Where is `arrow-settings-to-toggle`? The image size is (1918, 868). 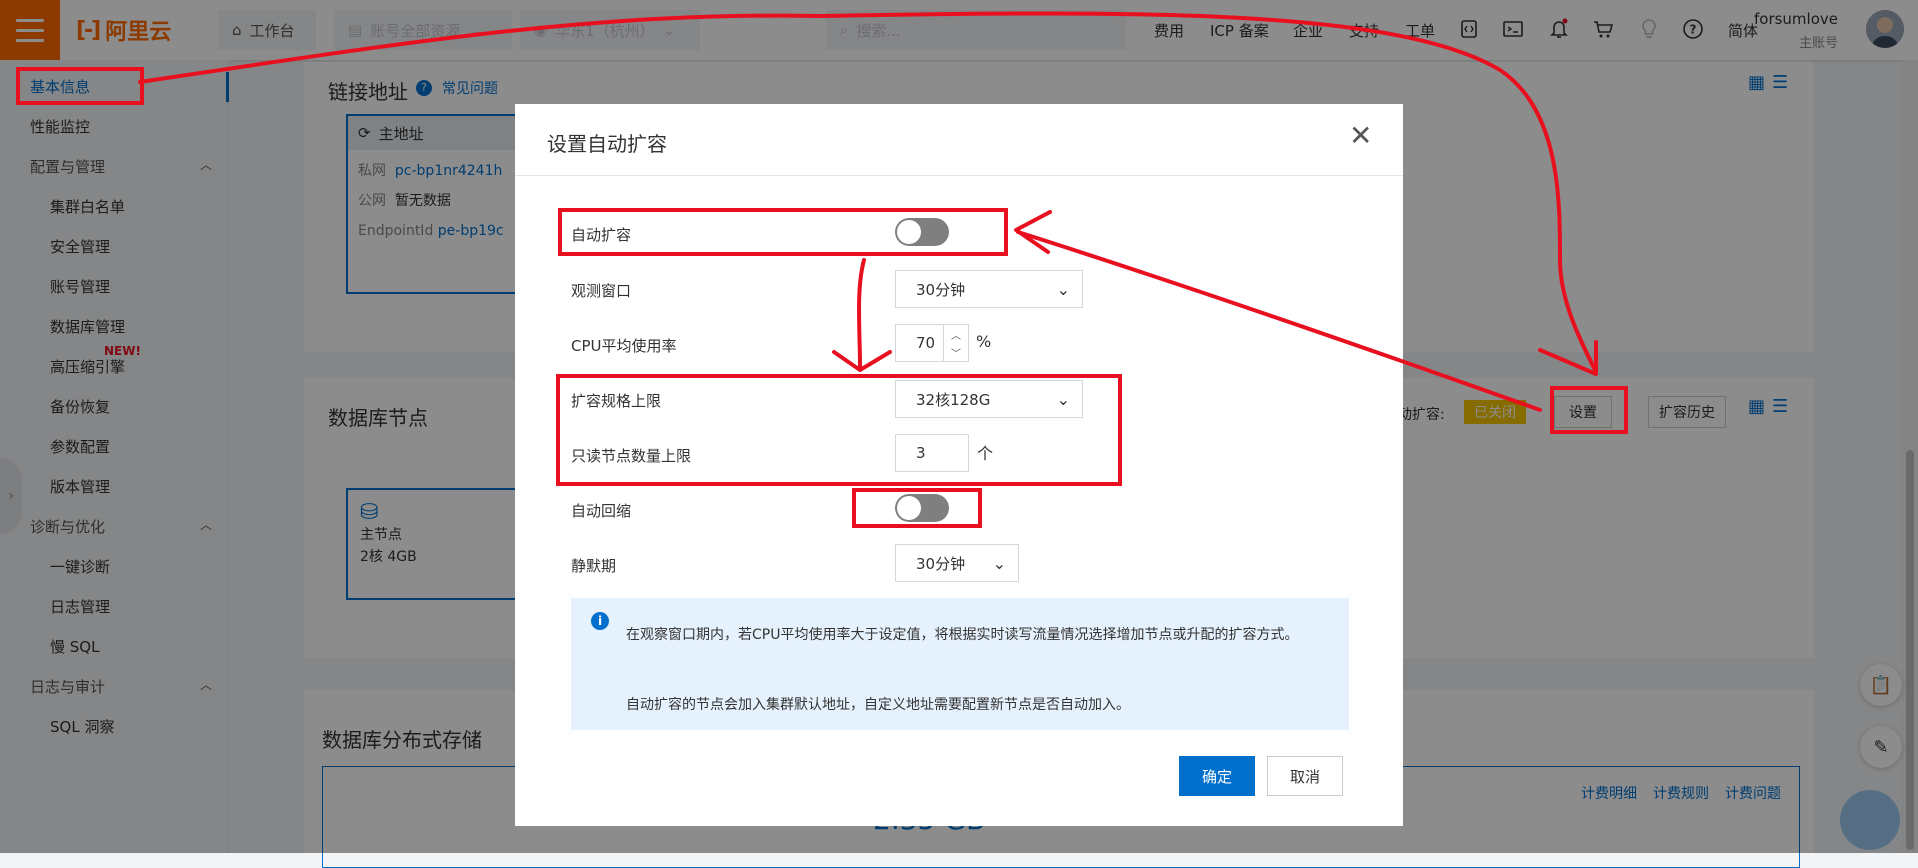 arrow-settings-to-toggle is located at coordinates (1279, 321).